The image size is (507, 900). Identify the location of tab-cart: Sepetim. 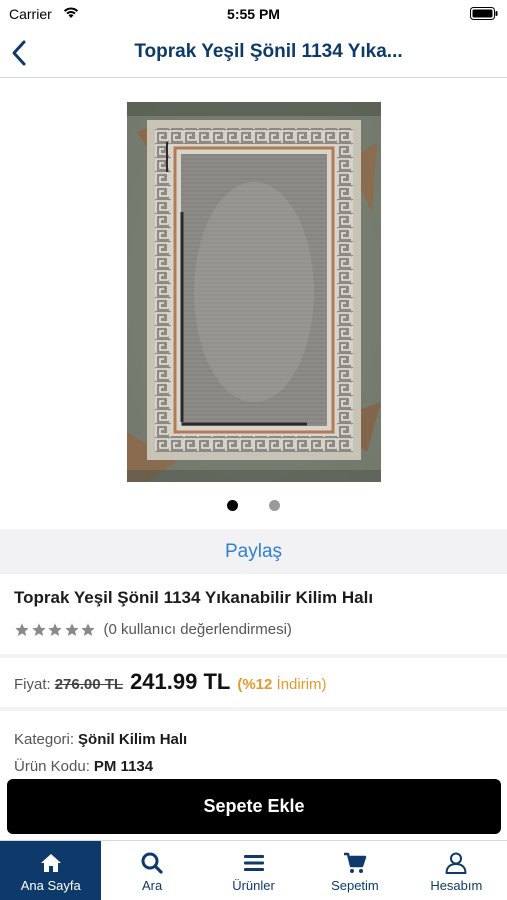
(354, 870).